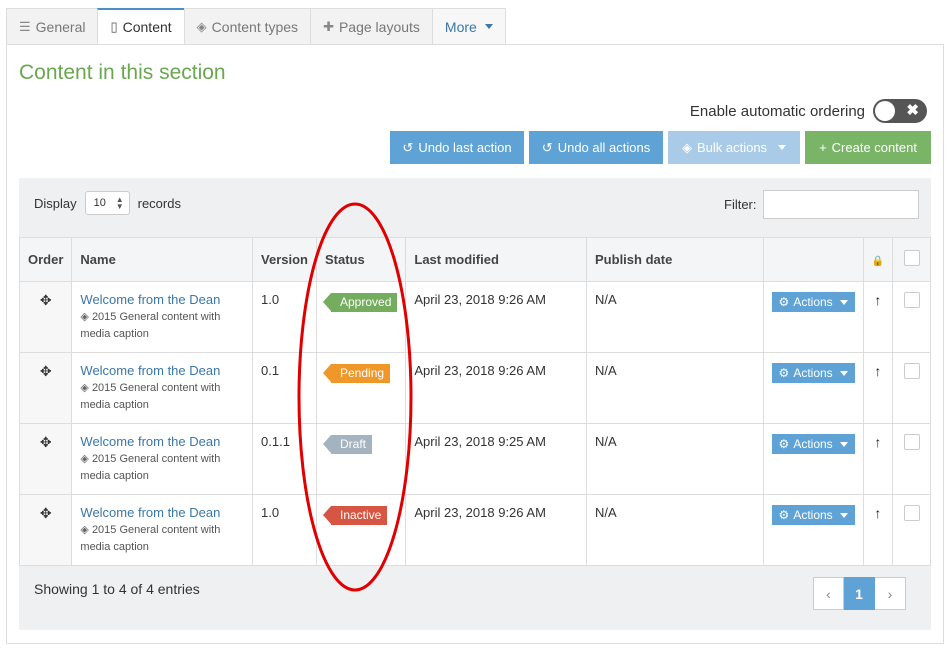 This screenshot has width=948, height=650. I want to click on col-name: Name, so click(162, 259).